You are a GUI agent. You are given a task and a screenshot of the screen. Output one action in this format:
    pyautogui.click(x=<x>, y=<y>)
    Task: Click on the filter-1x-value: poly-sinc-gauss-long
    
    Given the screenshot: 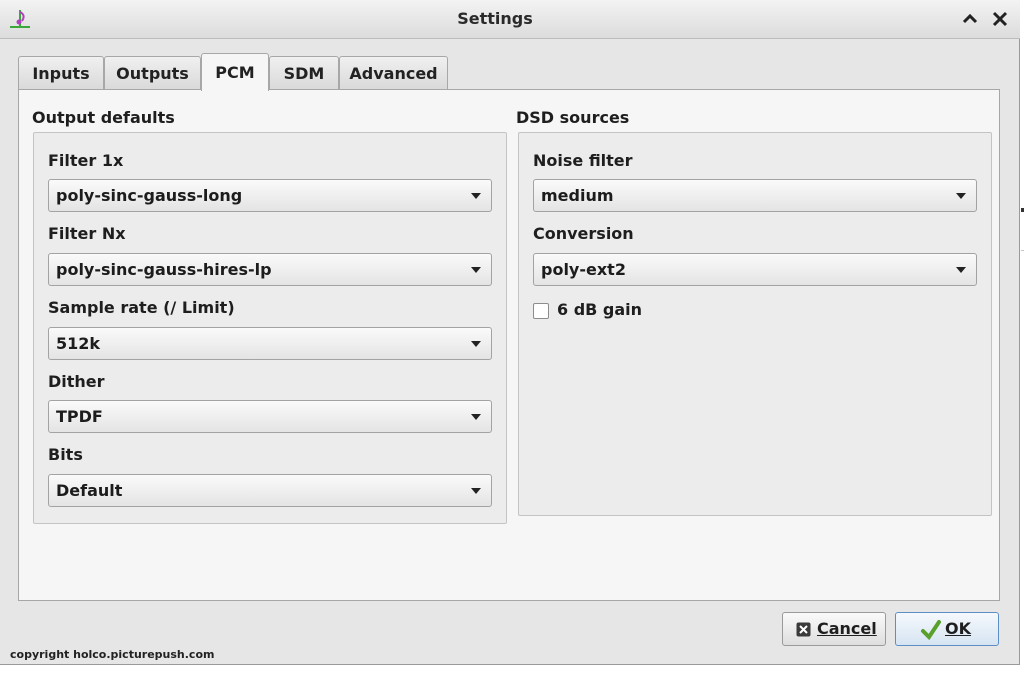 What is the action you would take?
    pyautogui.click(x=149, y=195)
    